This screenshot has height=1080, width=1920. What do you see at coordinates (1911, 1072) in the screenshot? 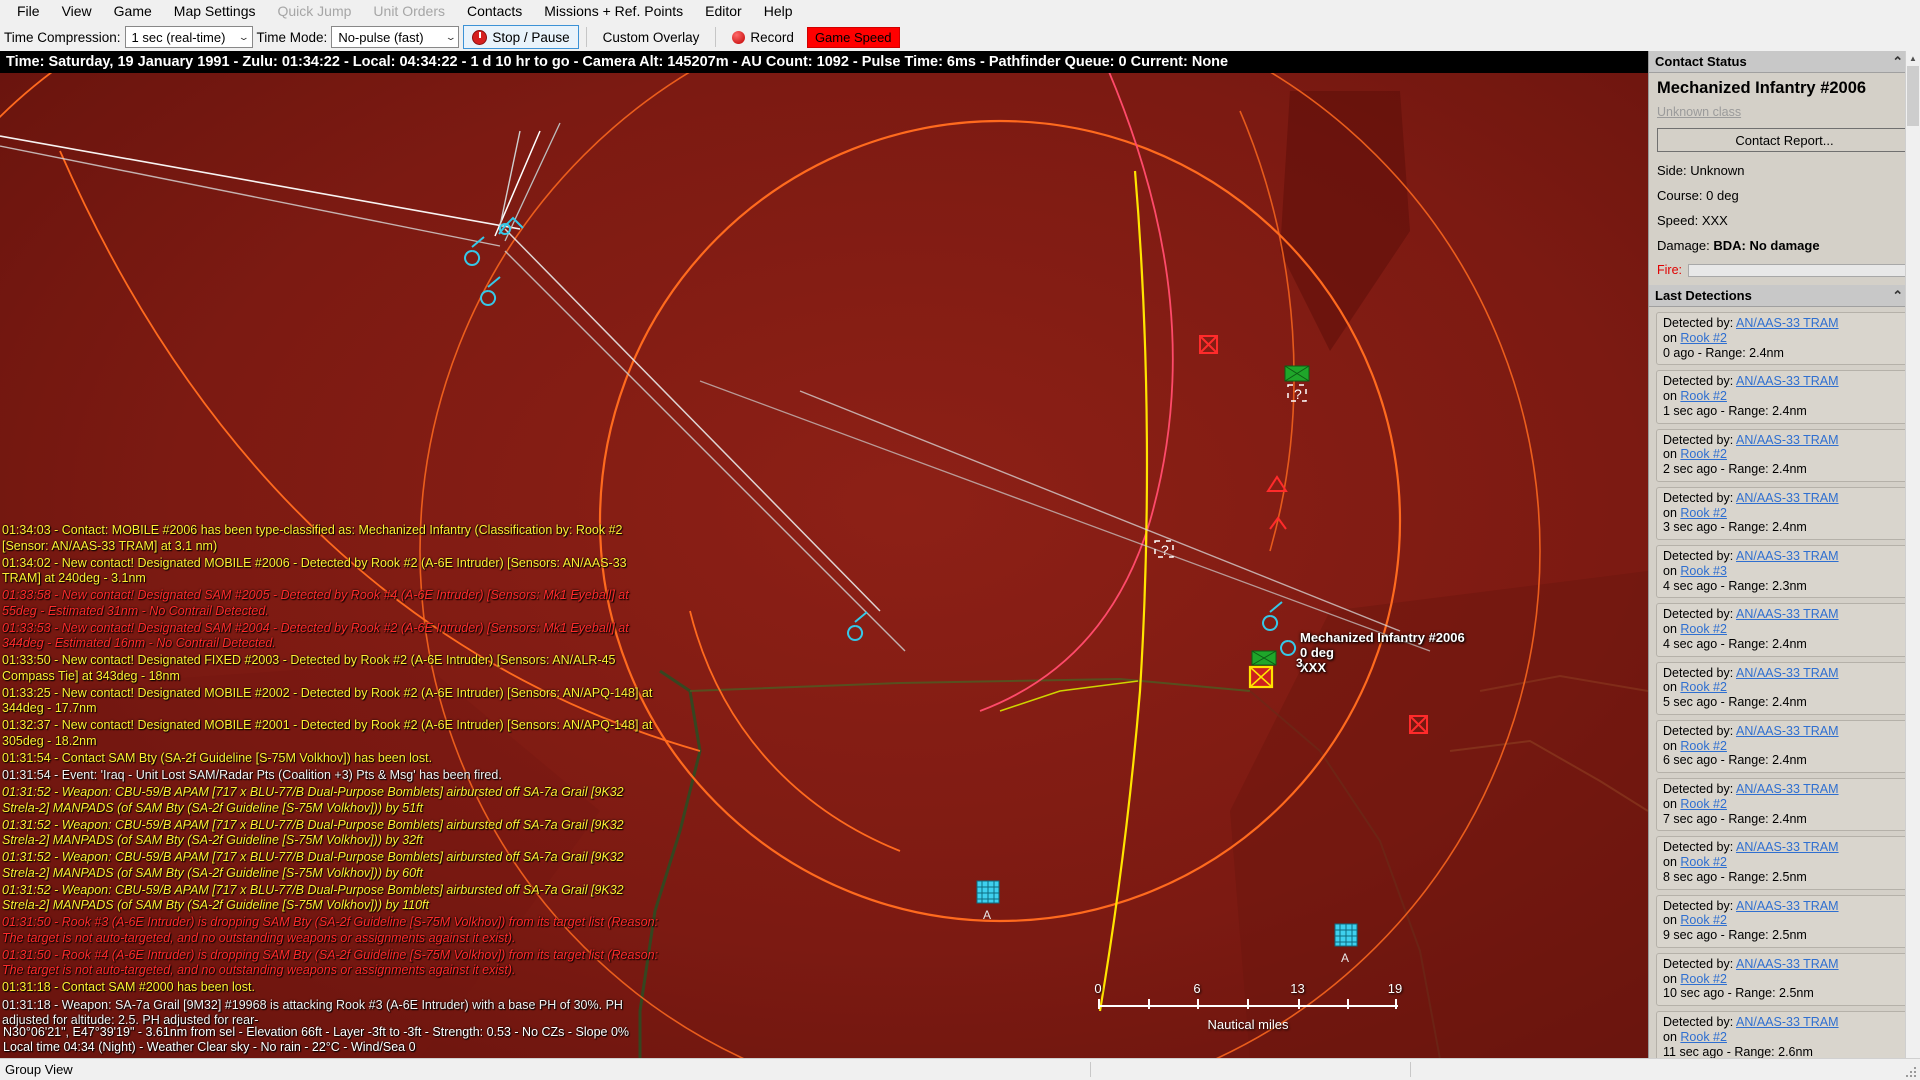
I see `resize-grip-icon` at bounding box center [1911, 1072].